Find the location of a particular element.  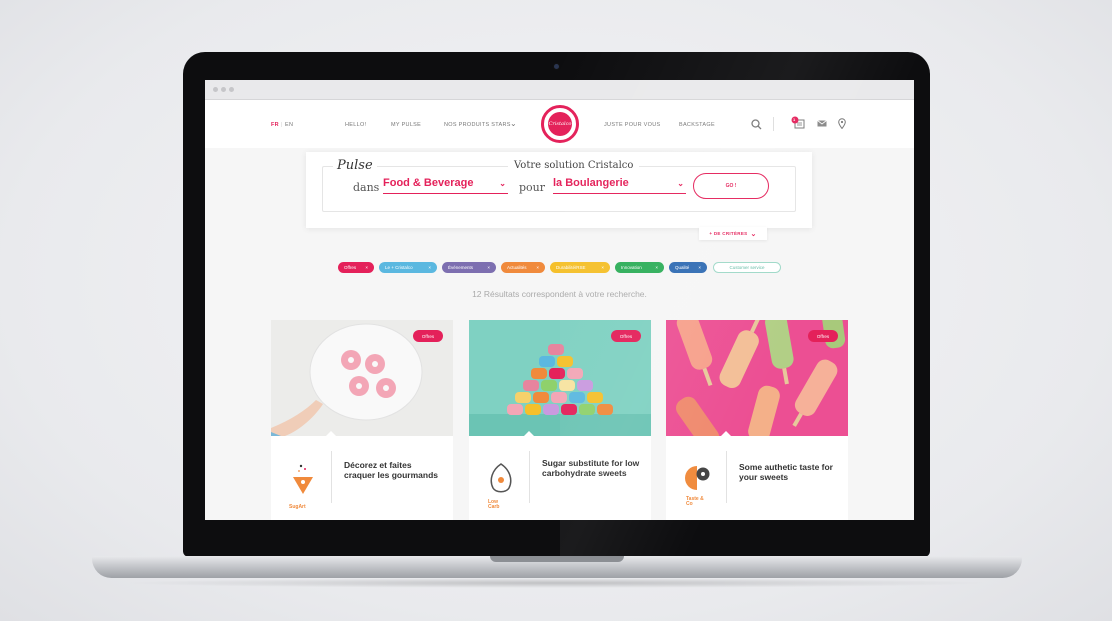

filter-chip: Qualité × is located at coordinates (688, 267).